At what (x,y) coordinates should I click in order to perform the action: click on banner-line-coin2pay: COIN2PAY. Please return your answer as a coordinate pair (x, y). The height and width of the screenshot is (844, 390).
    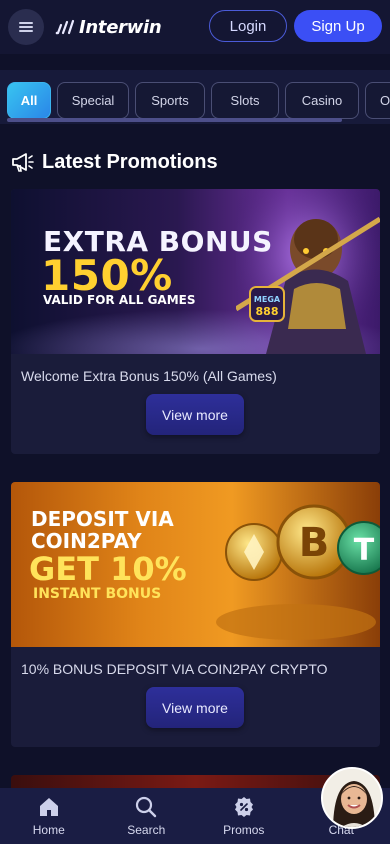
    Looking at the image, I should click on (86, 541).